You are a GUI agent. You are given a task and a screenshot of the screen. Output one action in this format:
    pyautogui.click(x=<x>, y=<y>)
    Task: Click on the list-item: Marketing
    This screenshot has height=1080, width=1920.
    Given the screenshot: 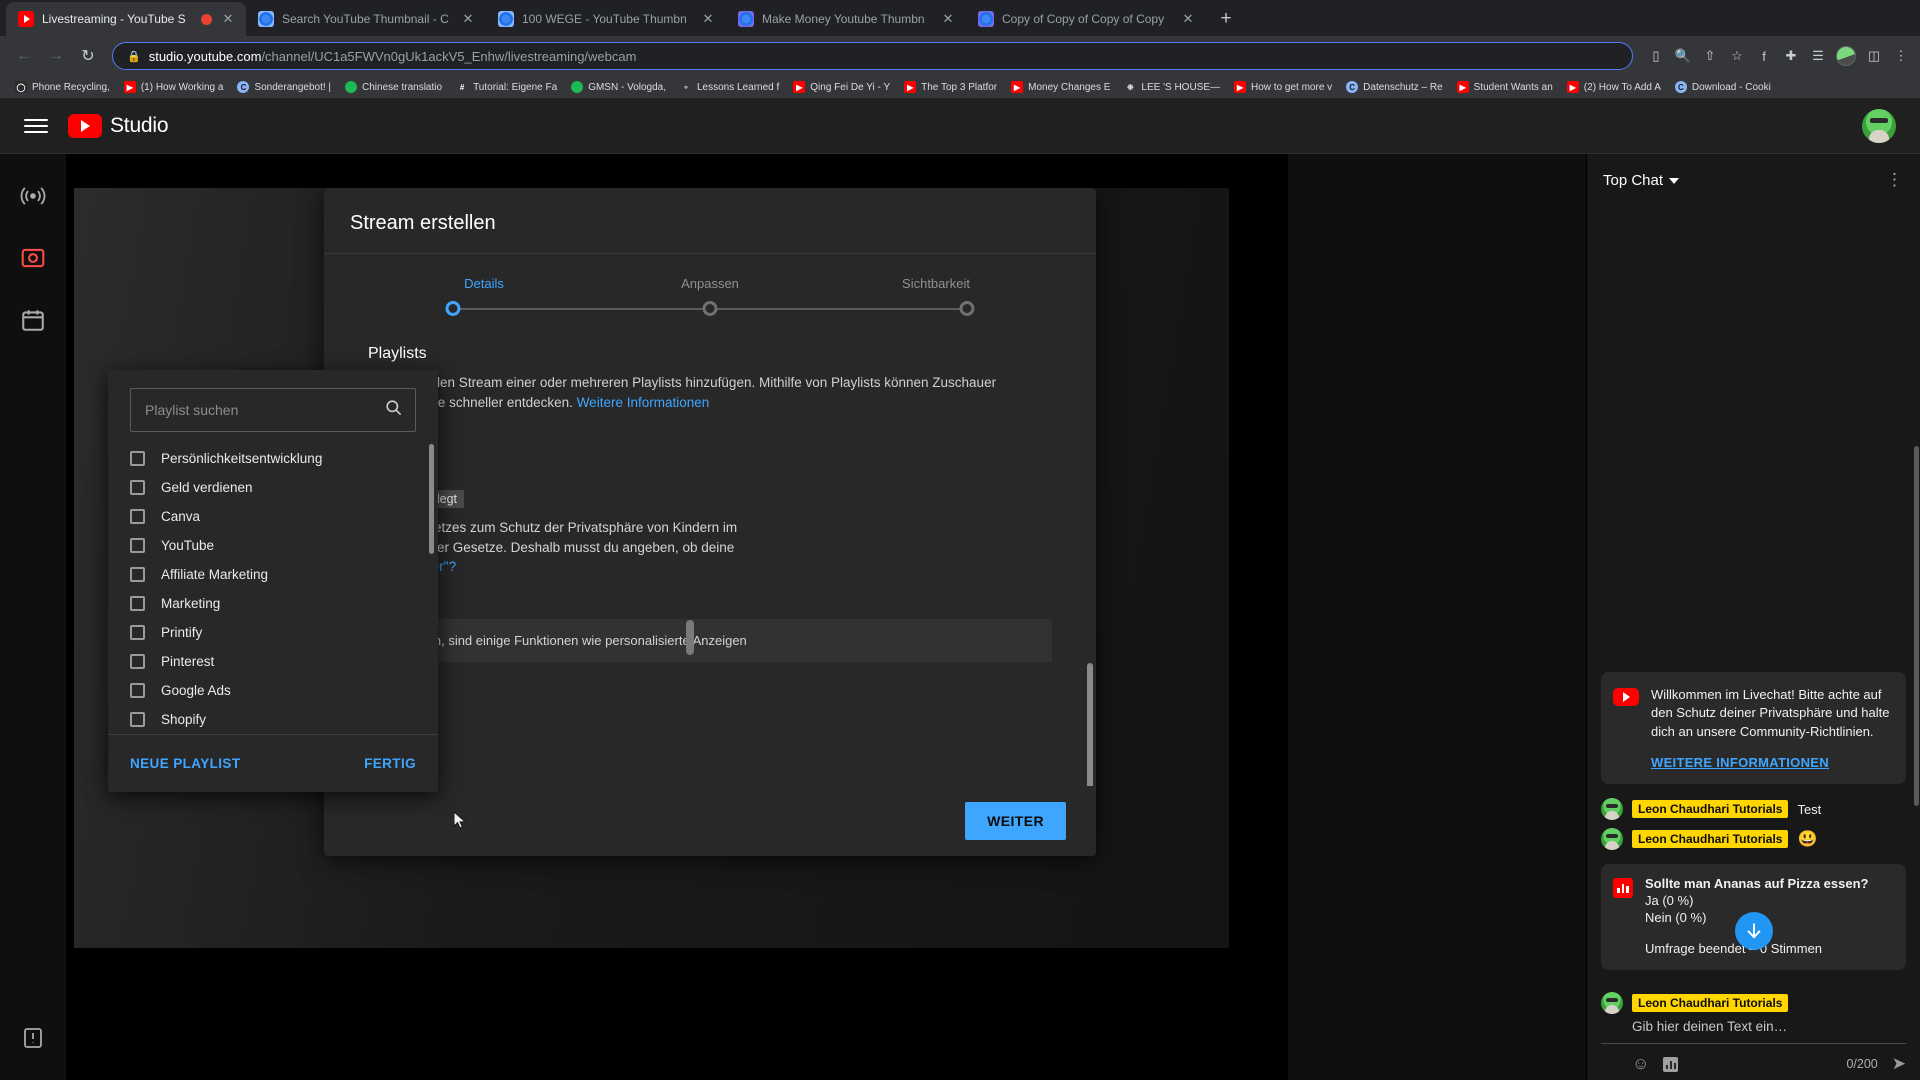 What is the action you would take?
    pyautogui.click(x=273, y=603)
    